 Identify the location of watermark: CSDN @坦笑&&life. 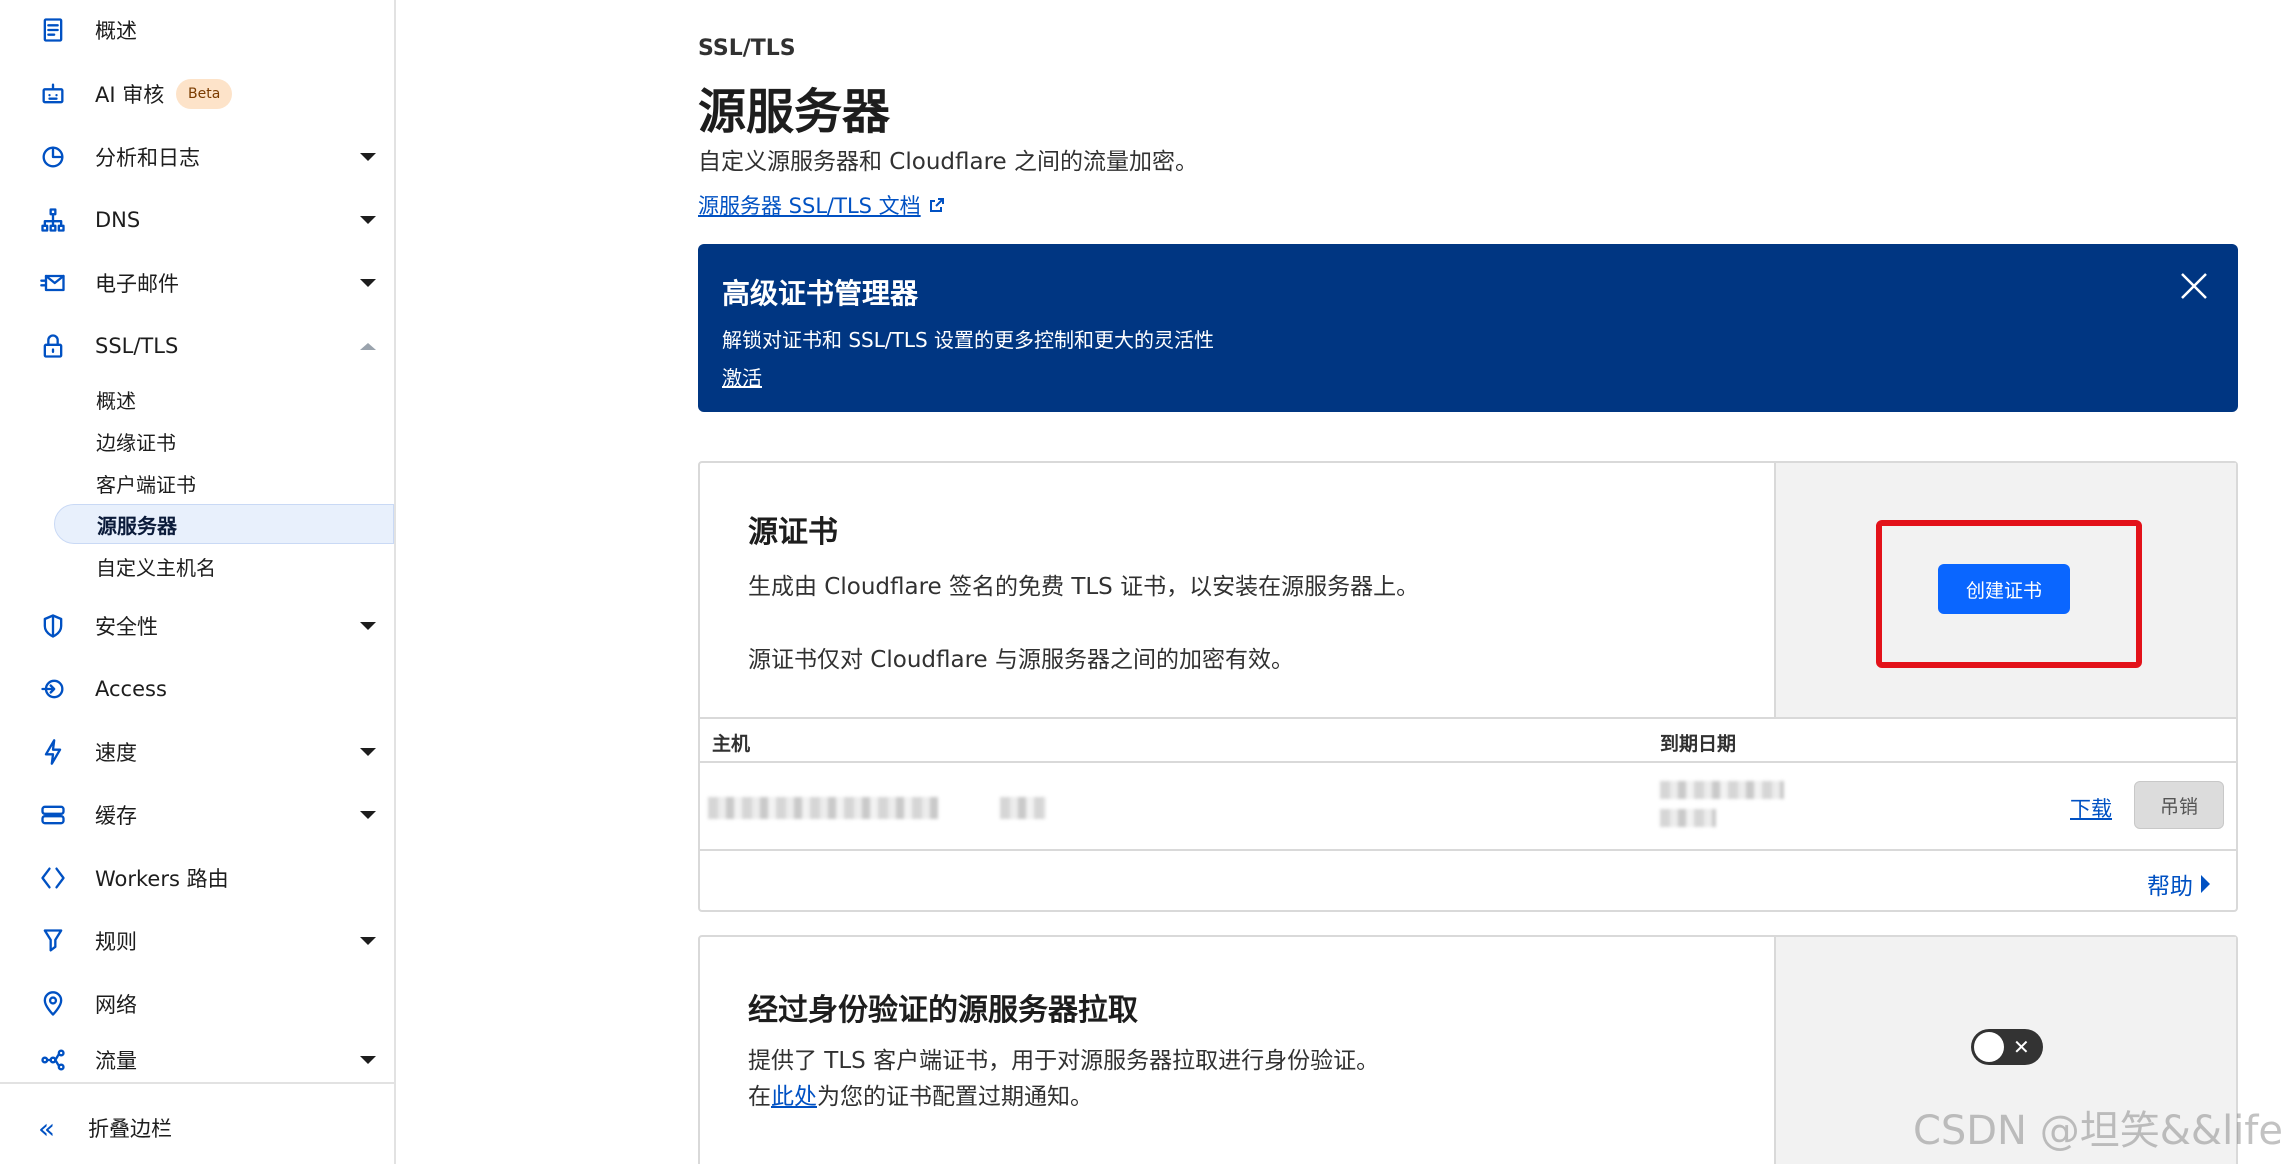
(2097, 1131).